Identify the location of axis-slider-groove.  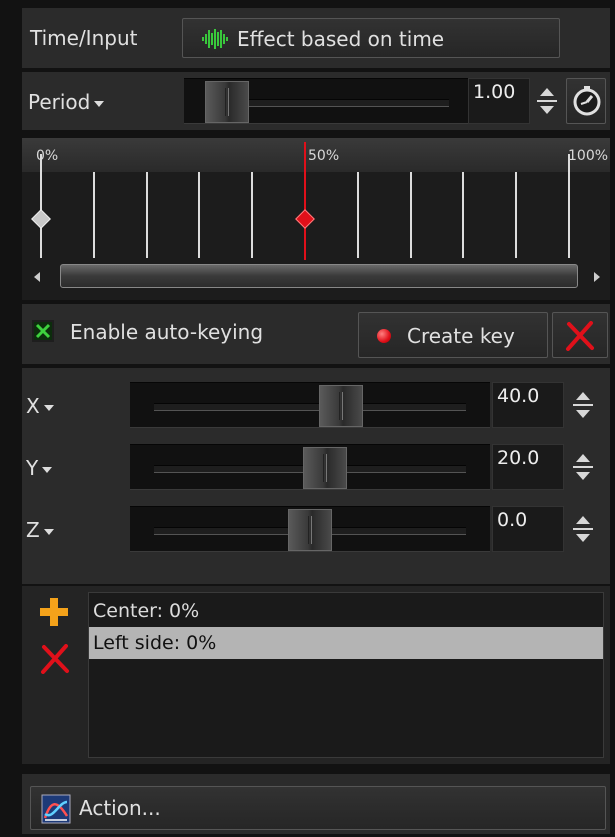
(310, 407).